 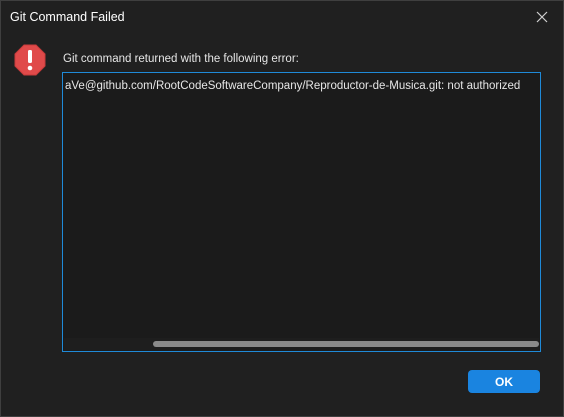 I want to click on horizontal-scrollbar-thumb, so click(x=346, y=344).